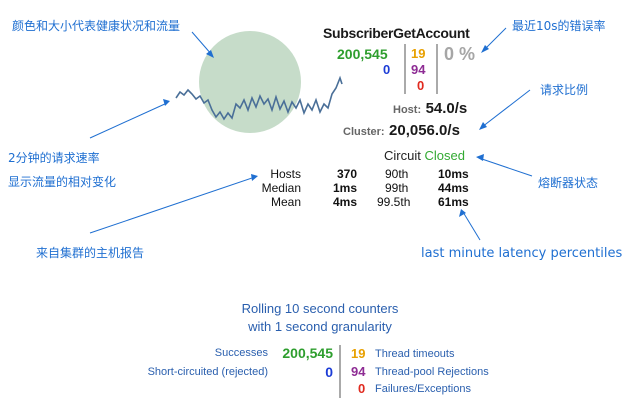  I want to click on arrow-latency, so click(471, 226).